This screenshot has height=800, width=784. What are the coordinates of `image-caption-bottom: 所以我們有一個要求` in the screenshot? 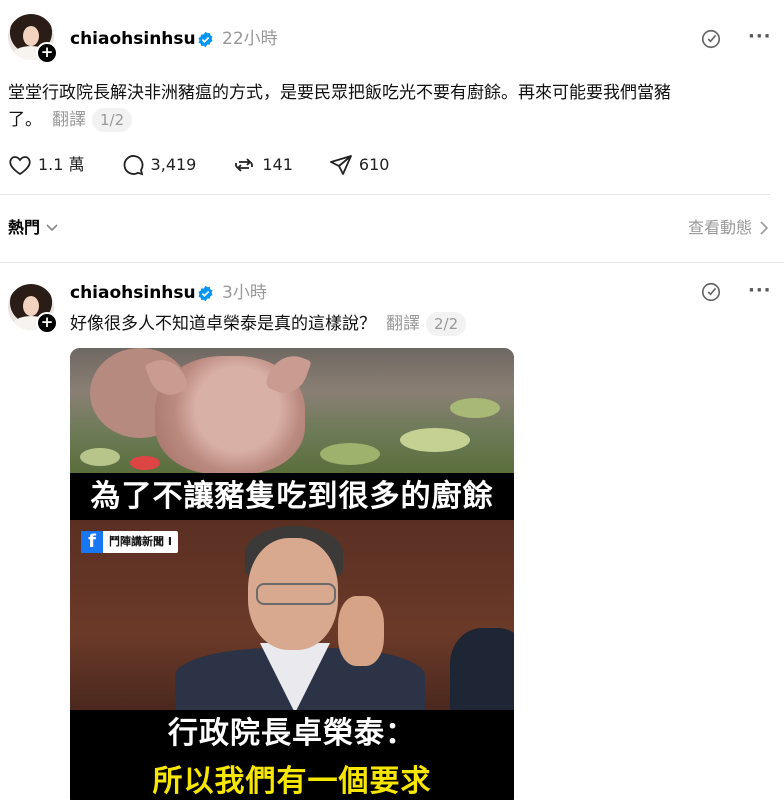 It's located at (292, 779).